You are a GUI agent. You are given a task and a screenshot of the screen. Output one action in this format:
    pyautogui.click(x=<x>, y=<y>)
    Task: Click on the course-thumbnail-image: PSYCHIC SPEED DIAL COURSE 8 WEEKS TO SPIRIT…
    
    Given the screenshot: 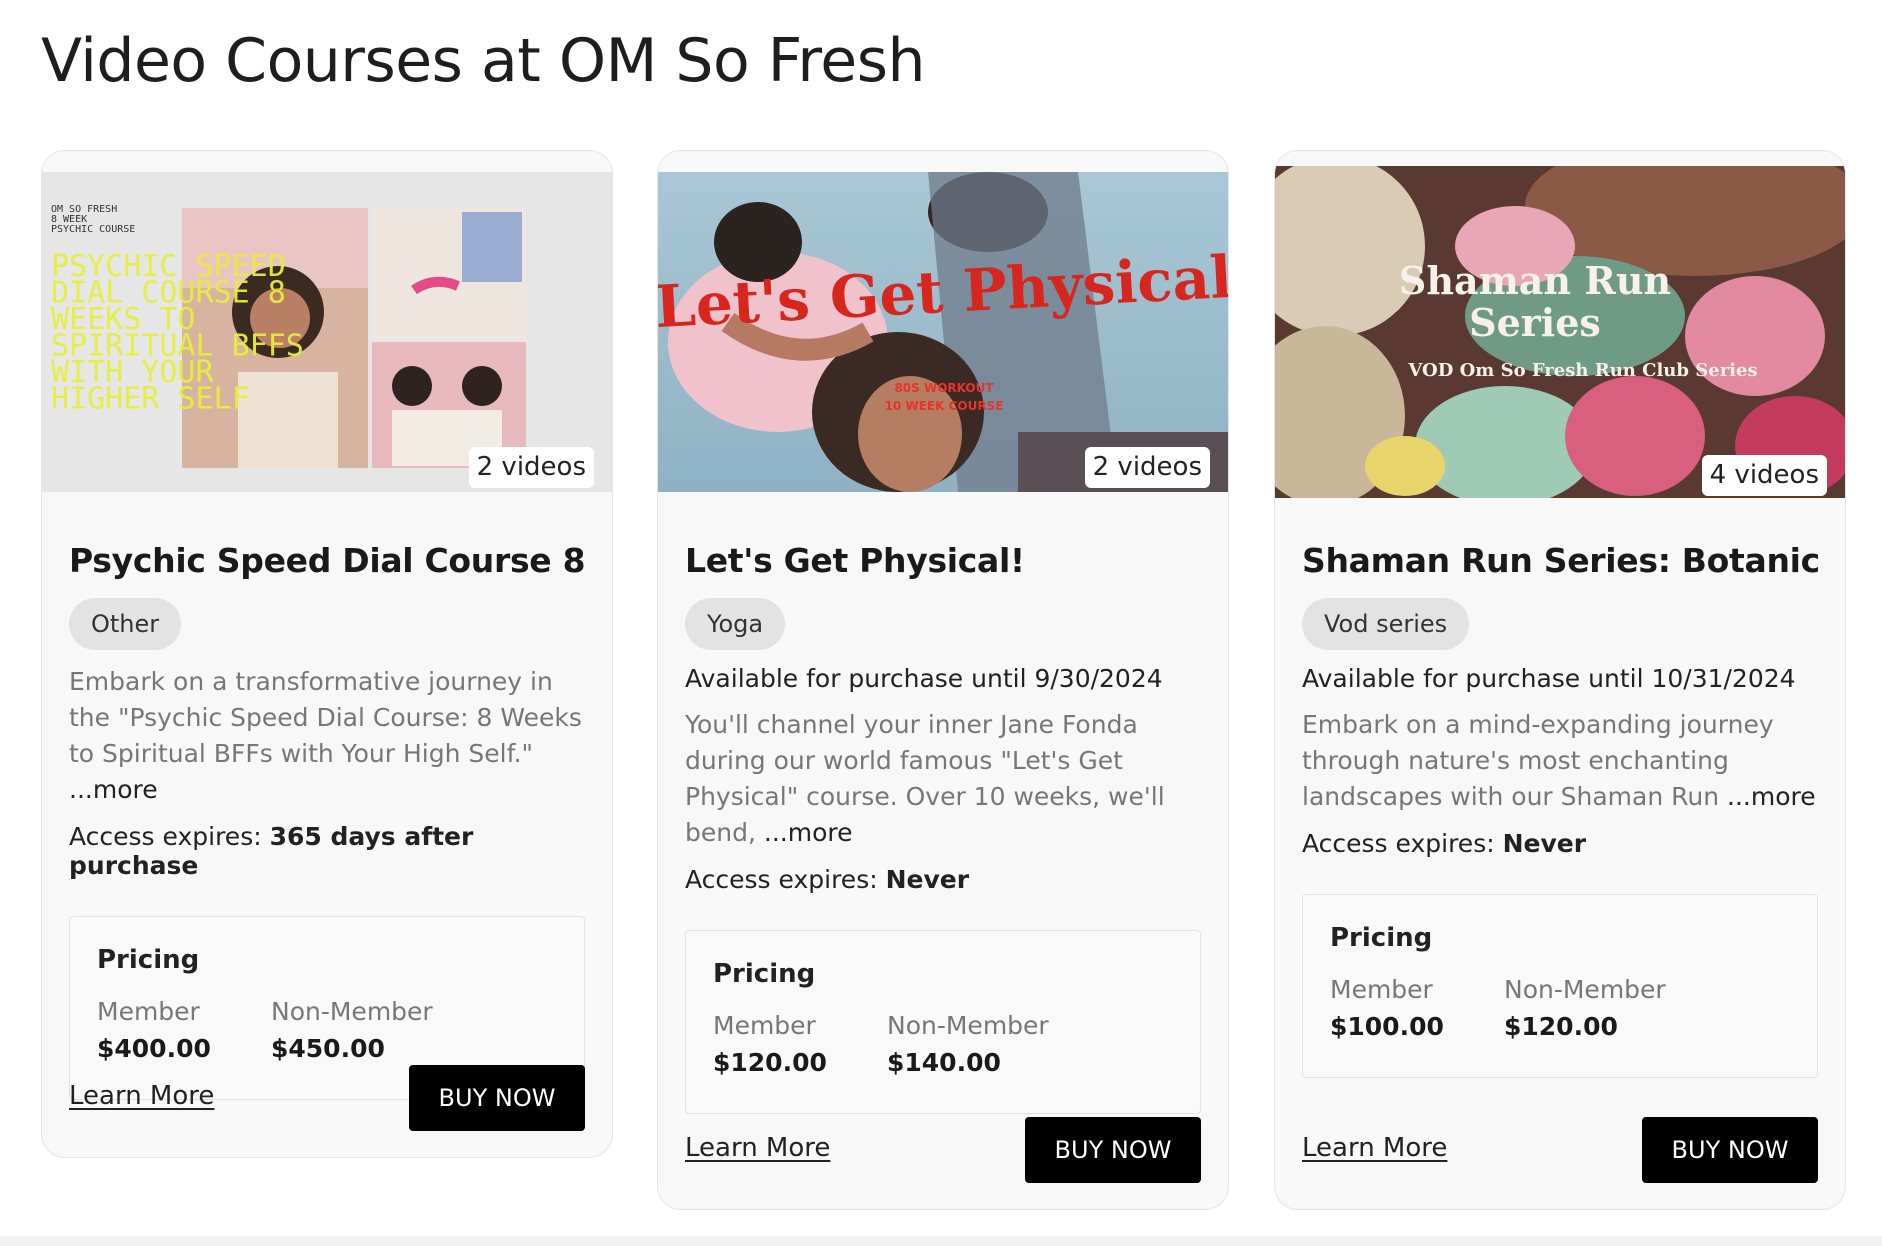 What is the action you would take?
    pyautogui.click(x=327, y=332)
    